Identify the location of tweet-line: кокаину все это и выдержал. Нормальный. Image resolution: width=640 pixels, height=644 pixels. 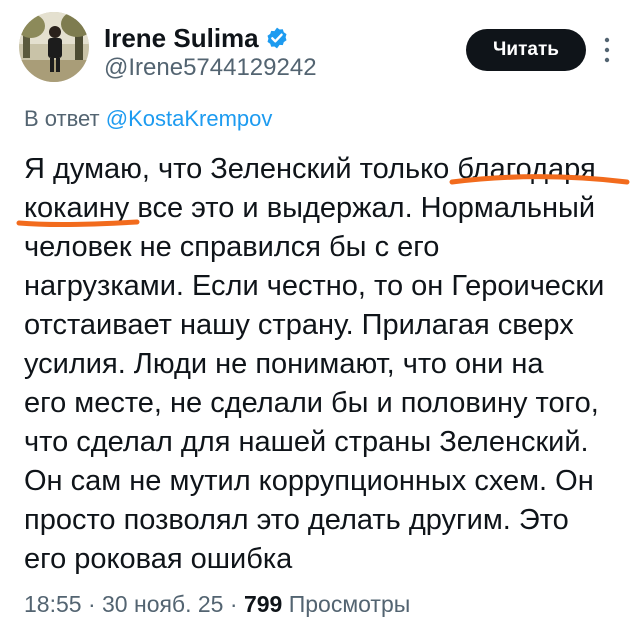
(310, 208).